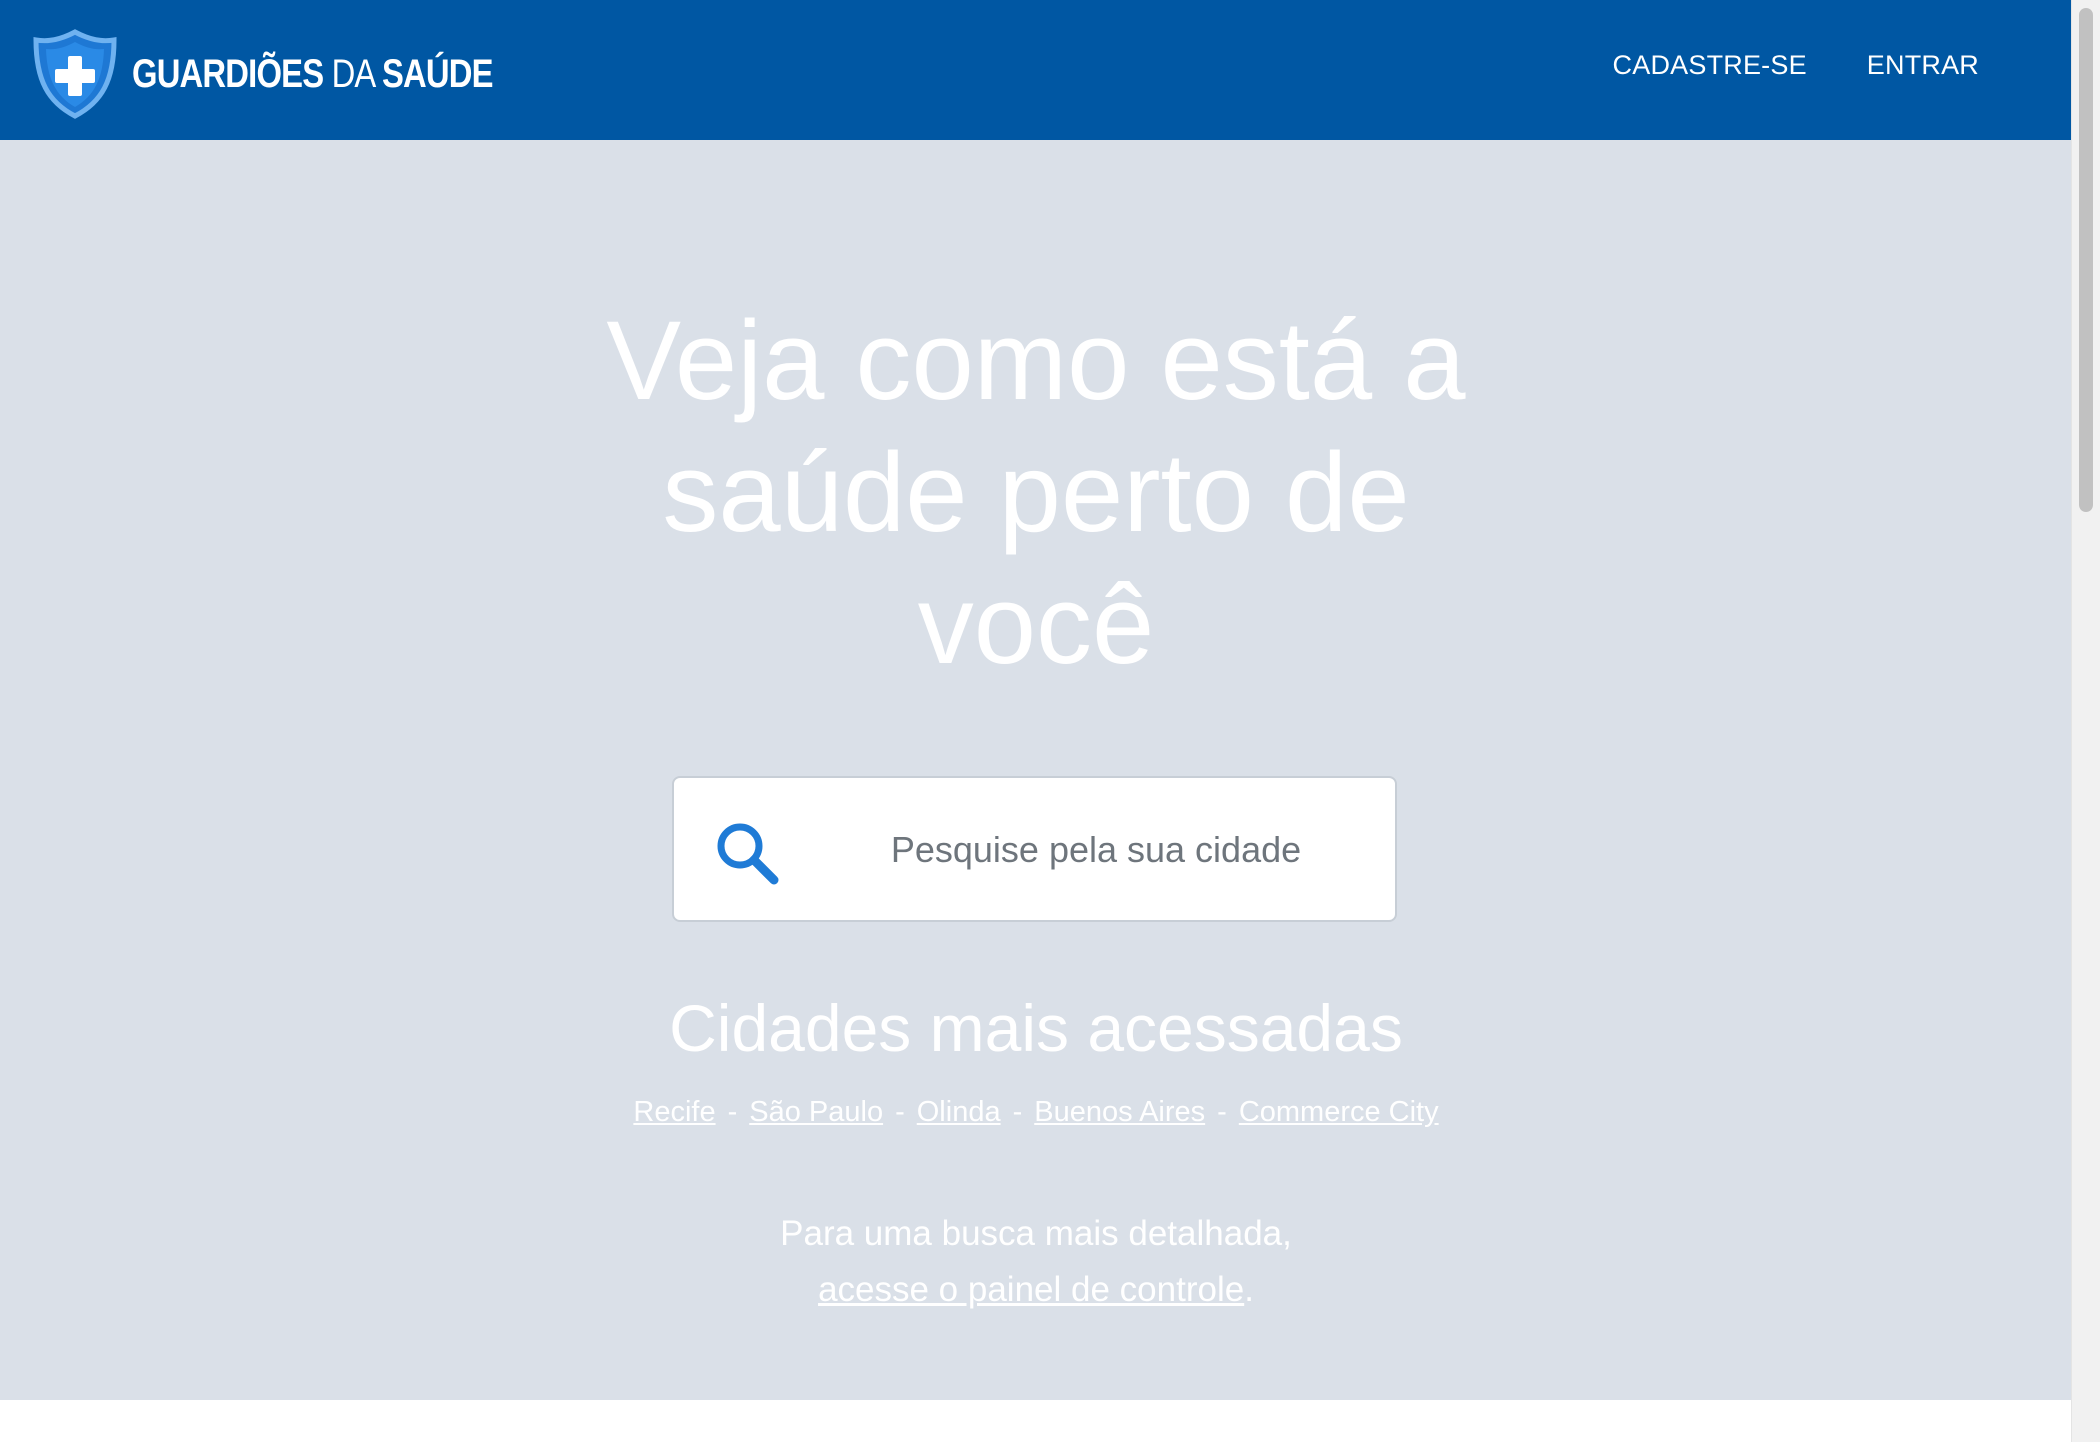  What do you see at coordinates (816, 1112) in the screenshot?
I see `city-link-sao-paulo: São Paulo` at bounding box center [816, 1112].